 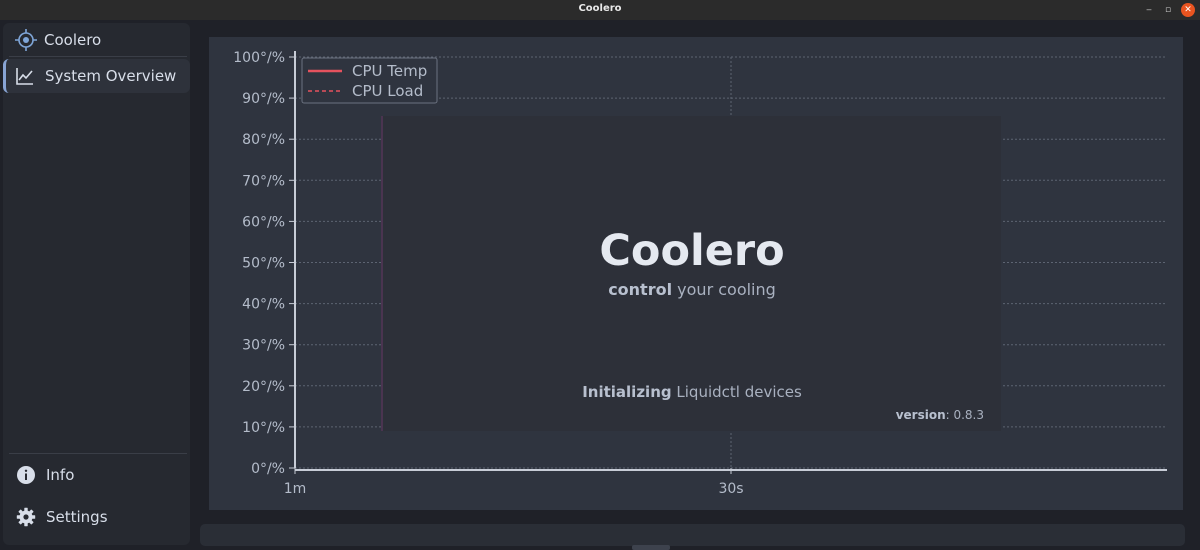 What do you see at coordinates (111, 76) in the screenshot?
I see `sidebar-item-label: System Overview` at bounding box center [111, 76].